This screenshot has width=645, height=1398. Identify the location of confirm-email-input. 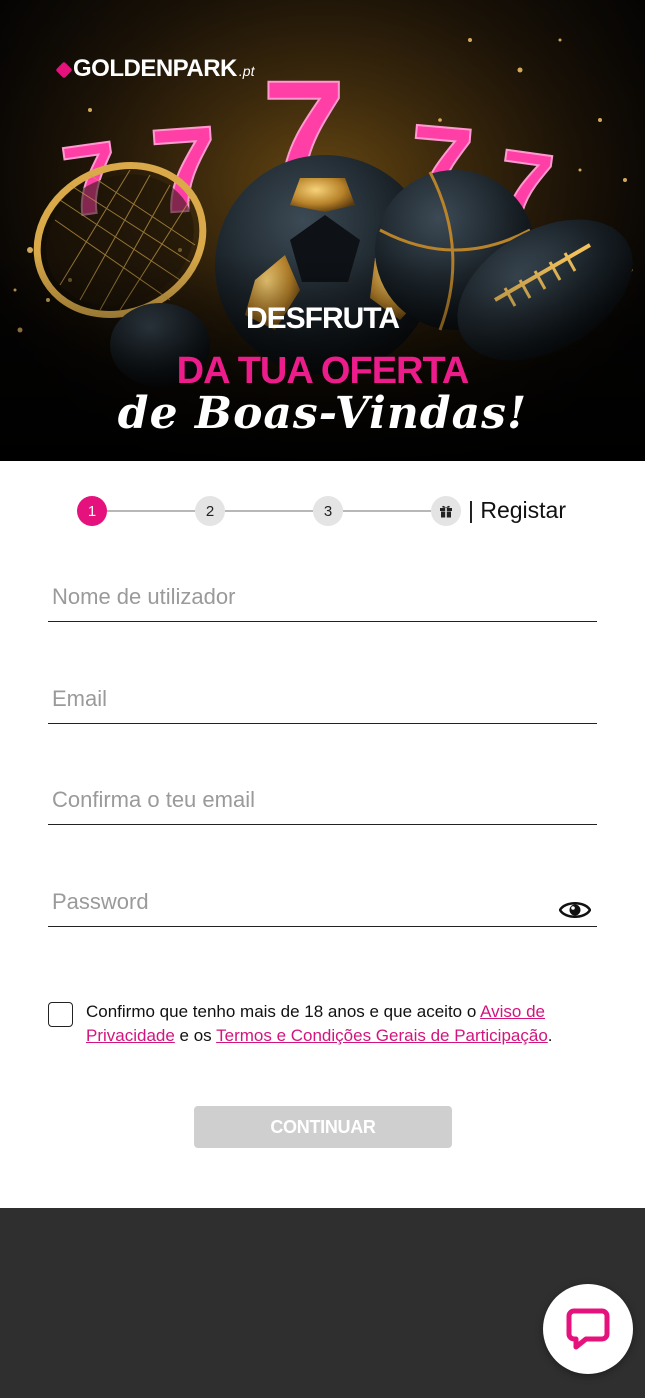
(322, 800).